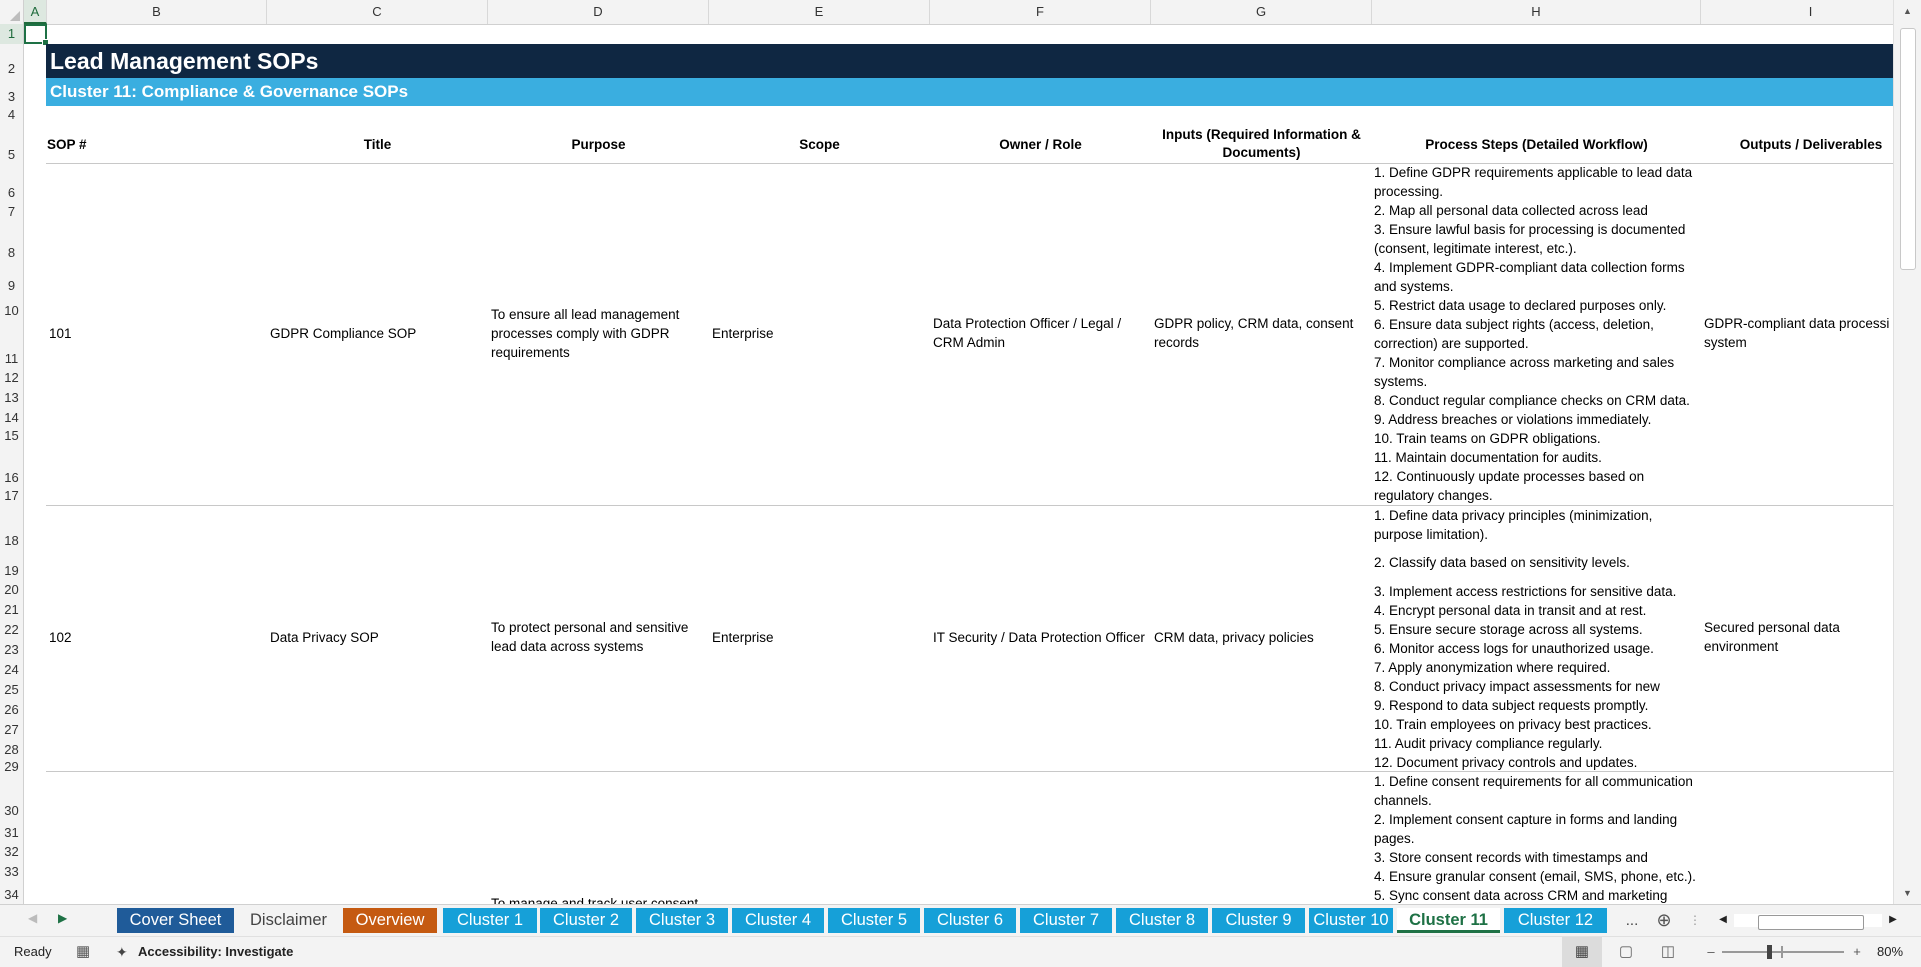  What do you see at coordinates (1769, 952) in the screenshot?
I see `zoom-slider-thumb` at bounding box center [1769, 952].